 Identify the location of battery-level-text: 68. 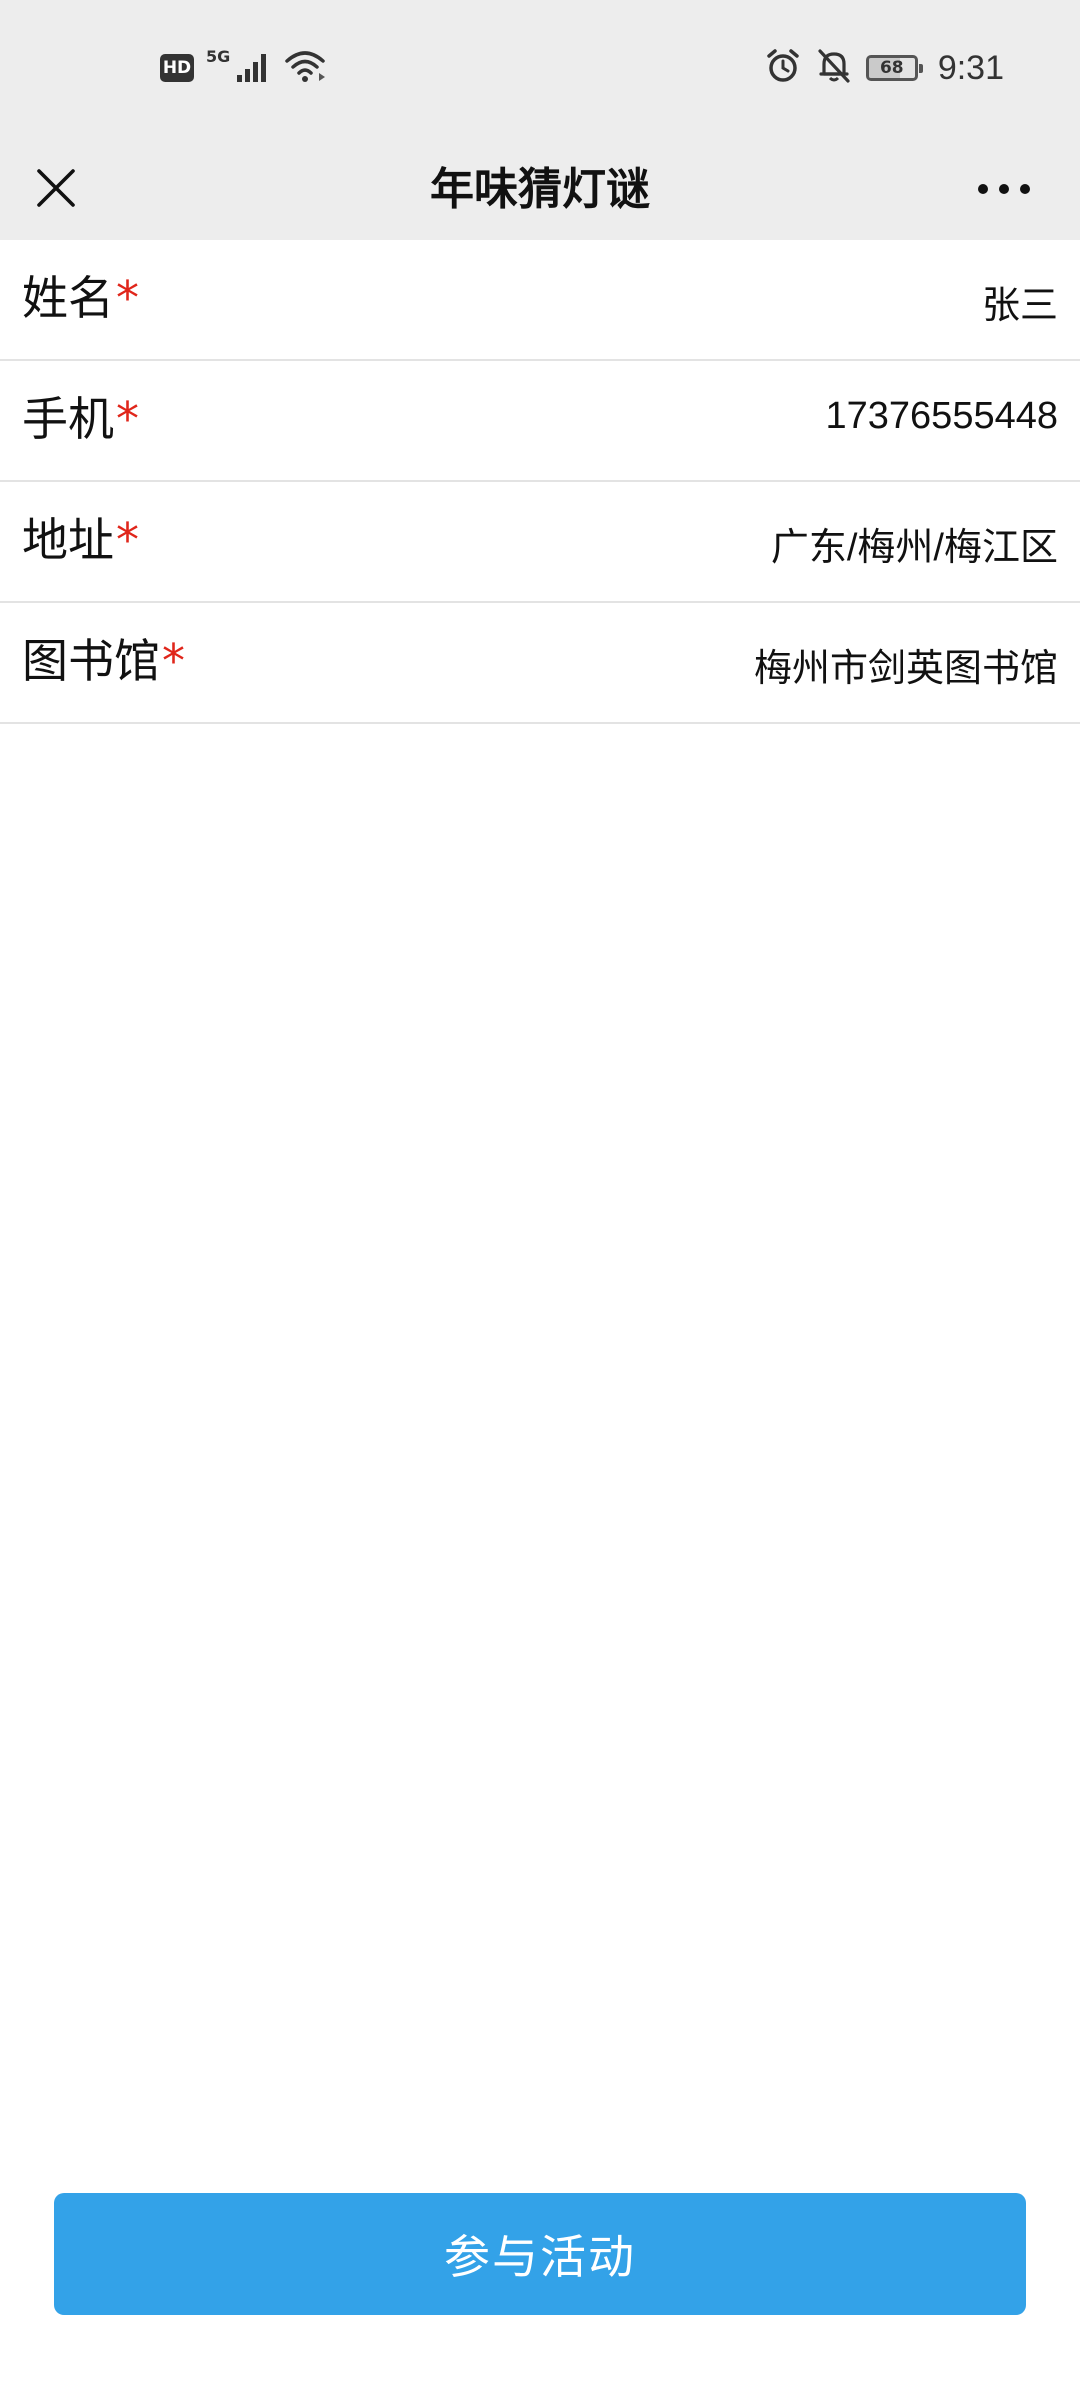
(891, 68).